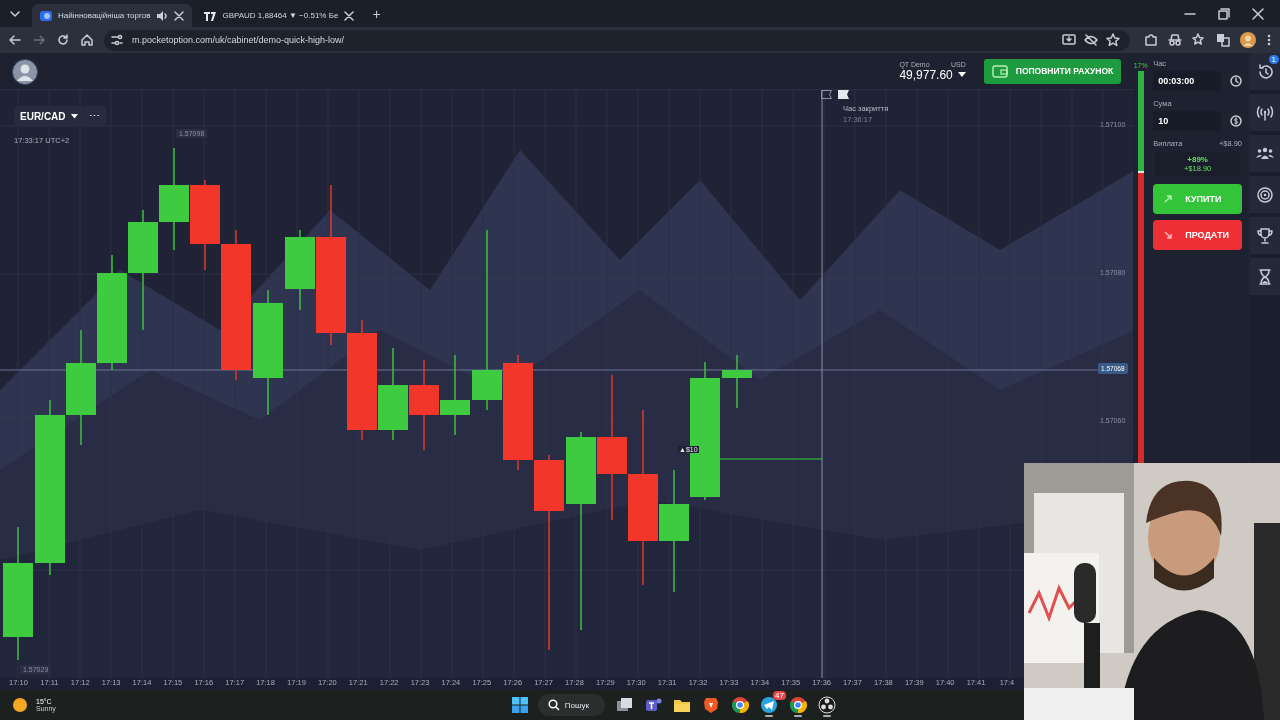 The image size is (1280, 720). I want to click on install-icon, so click(1069, 40).